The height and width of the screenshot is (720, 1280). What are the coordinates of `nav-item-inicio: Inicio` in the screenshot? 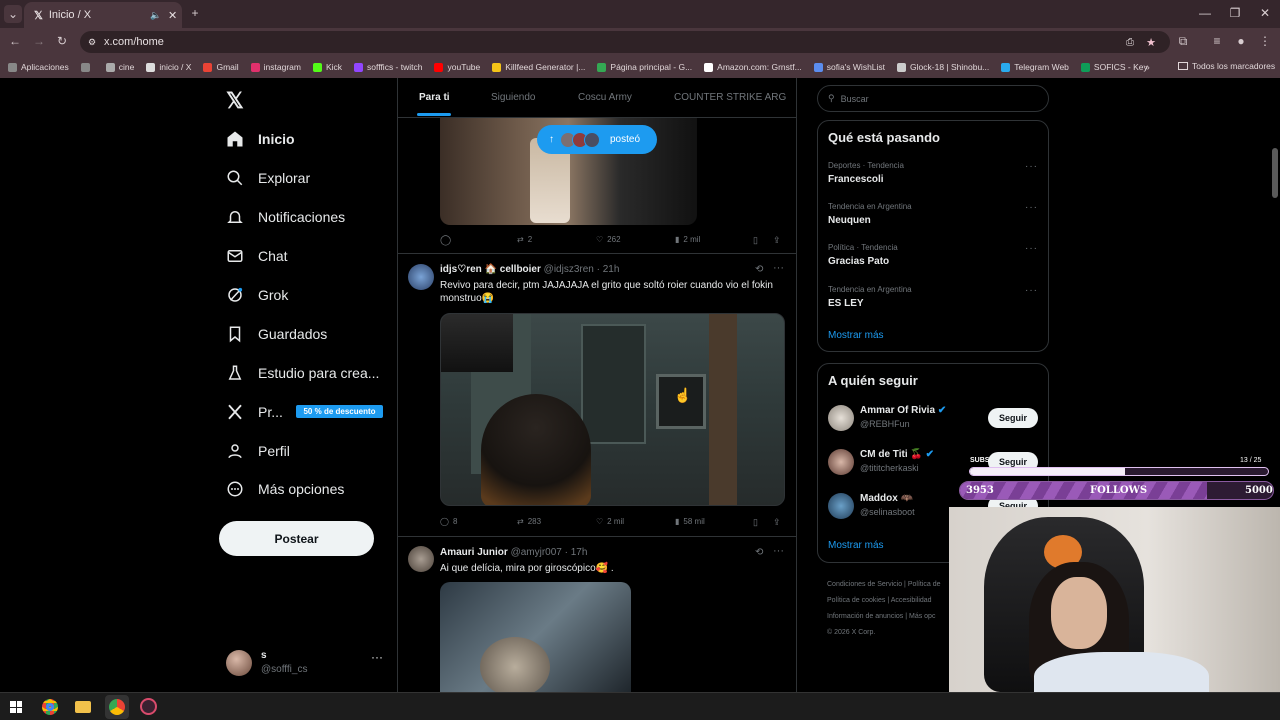 It's located at (260, 139).